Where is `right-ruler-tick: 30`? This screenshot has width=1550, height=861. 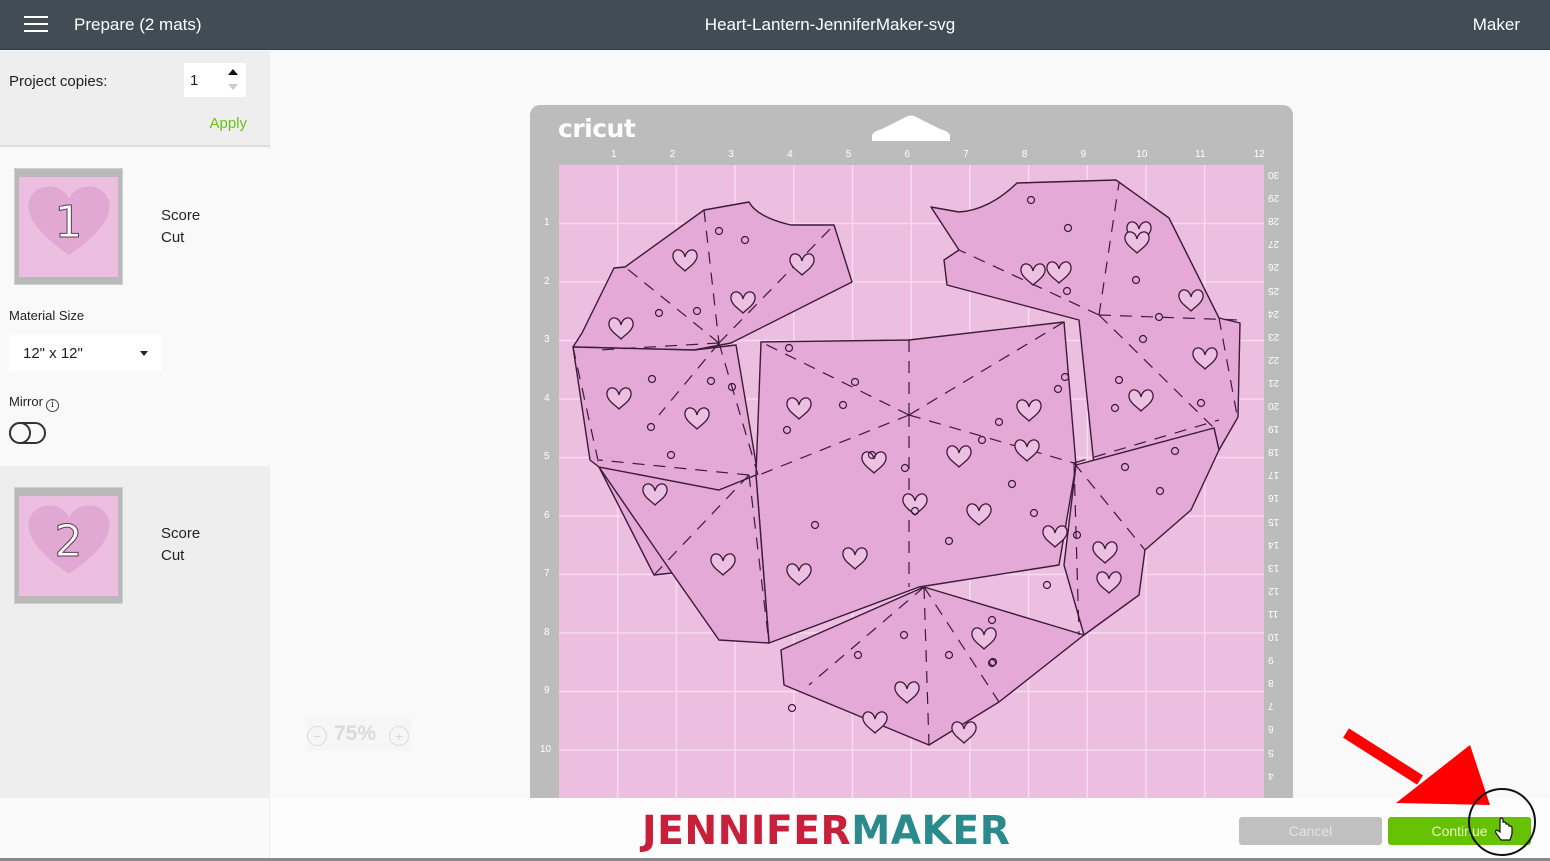 right-ruler-tick: 30 is located at coordinates (1274, 174).